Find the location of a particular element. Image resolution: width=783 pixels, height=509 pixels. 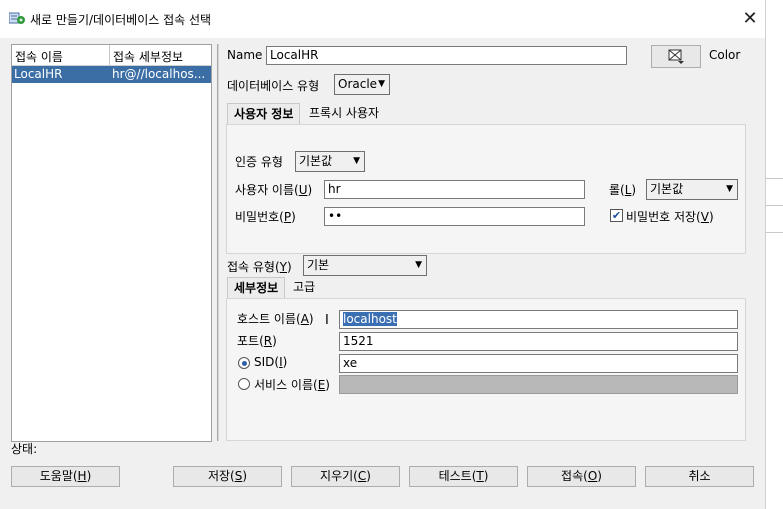

splitter is located at coordinates (218, 242).